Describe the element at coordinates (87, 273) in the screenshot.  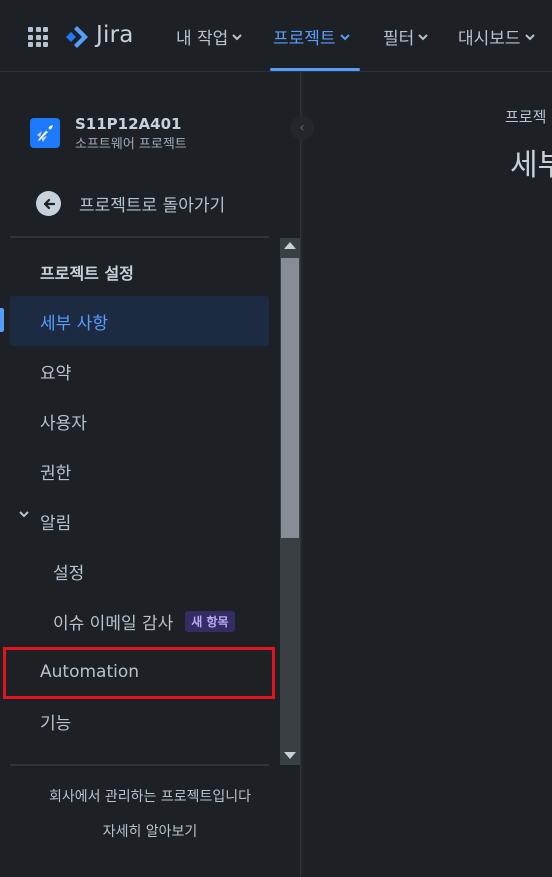
I see `settings-section-title: 프로젝트 설정` at that location.